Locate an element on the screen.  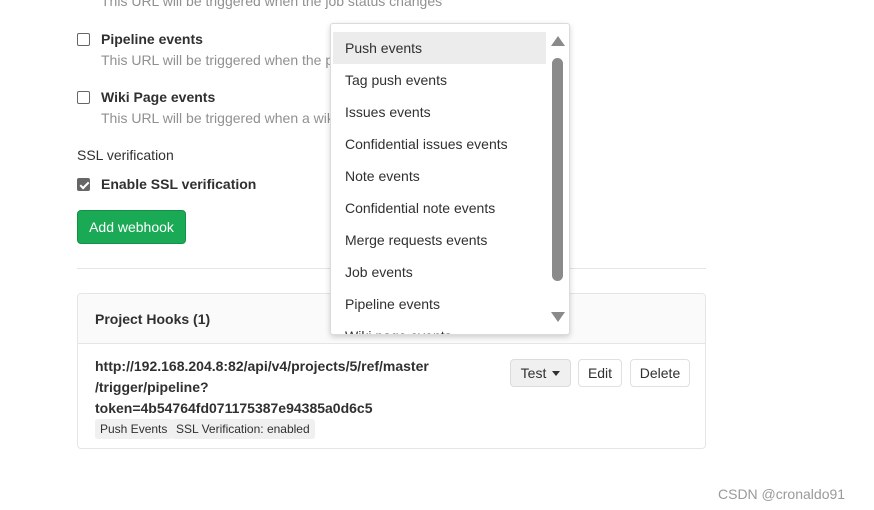
push-events-badge: Push Events is located at coordinates (134, 429).